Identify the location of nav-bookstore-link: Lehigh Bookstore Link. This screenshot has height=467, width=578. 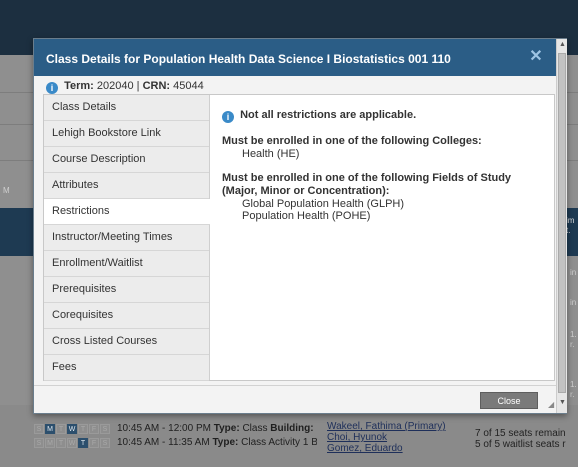
(126, 134).